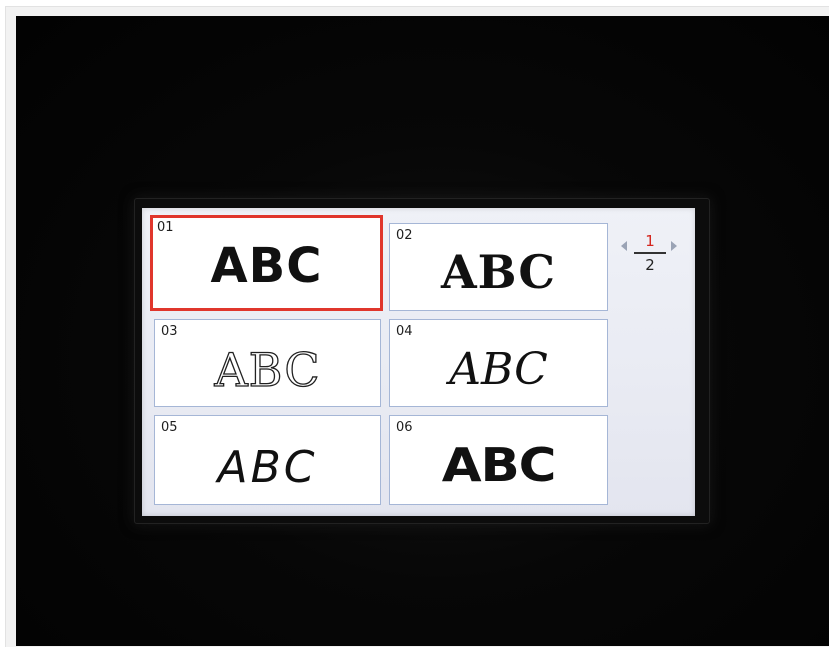 This screenshot has width=829, height=647. What do you see at coordinates (650, 253) in the screenshot?
I see `page-divider` at bounding box center [650, 253].